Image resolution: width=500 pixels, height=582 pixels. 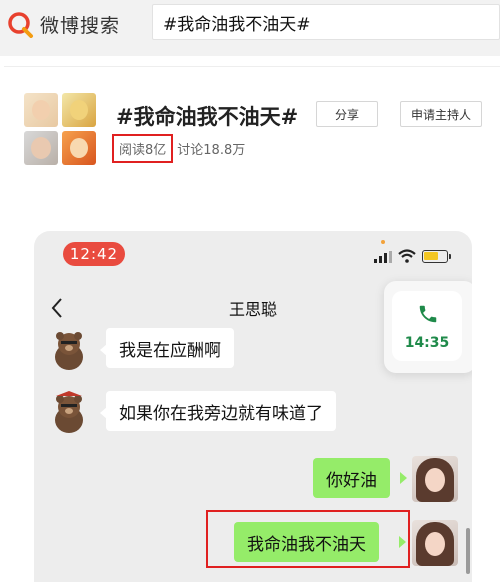 What do you see at coordinates (20, 25) in the screenshot?
I see `weibo-search-logo-icon` at bounding box center [20, 25].